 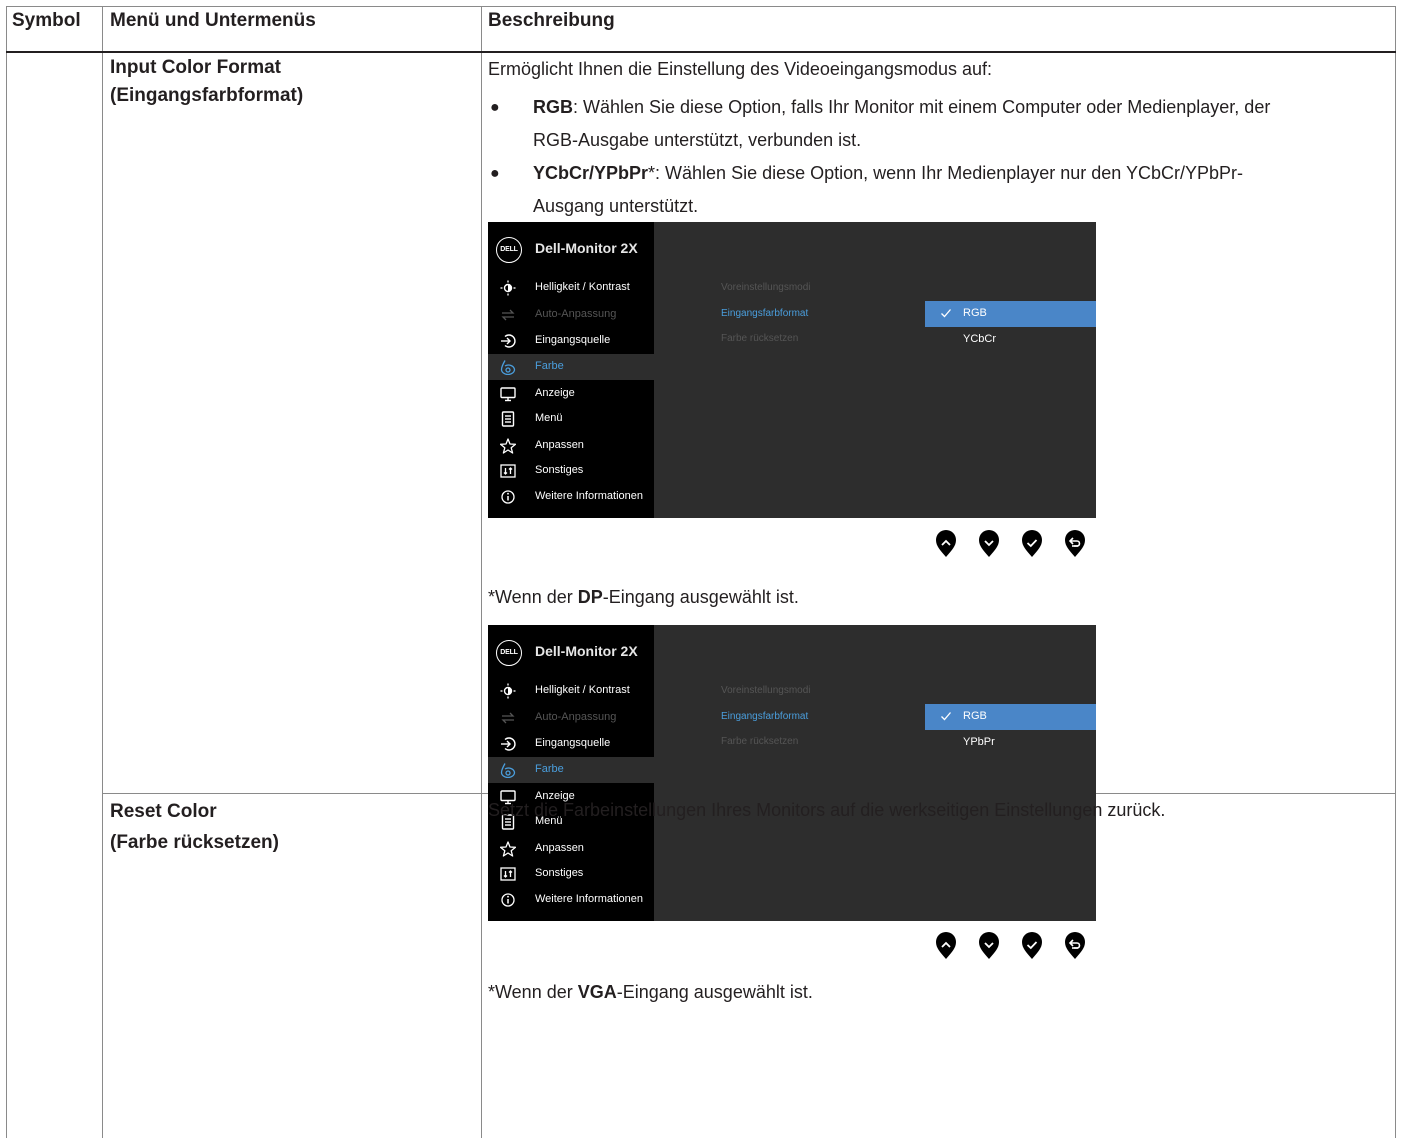 I want to click on header-symbol: Symbol, so click(x=46, y=20).